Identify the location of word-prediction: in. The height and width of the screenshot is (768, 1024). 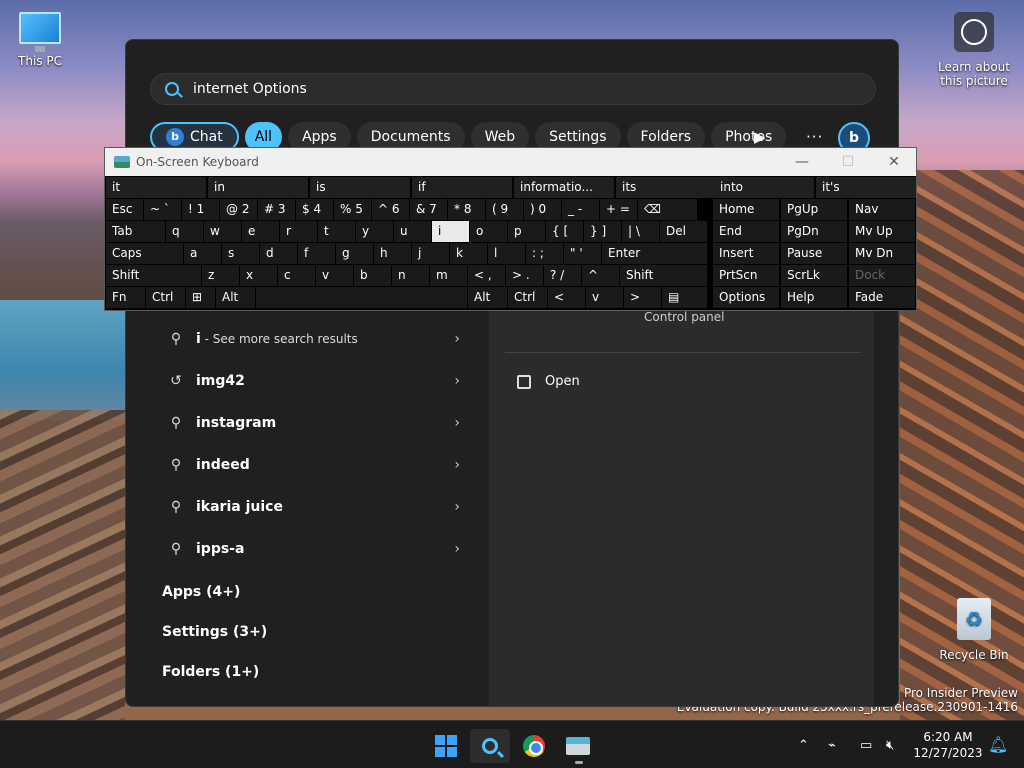
(258, 187).